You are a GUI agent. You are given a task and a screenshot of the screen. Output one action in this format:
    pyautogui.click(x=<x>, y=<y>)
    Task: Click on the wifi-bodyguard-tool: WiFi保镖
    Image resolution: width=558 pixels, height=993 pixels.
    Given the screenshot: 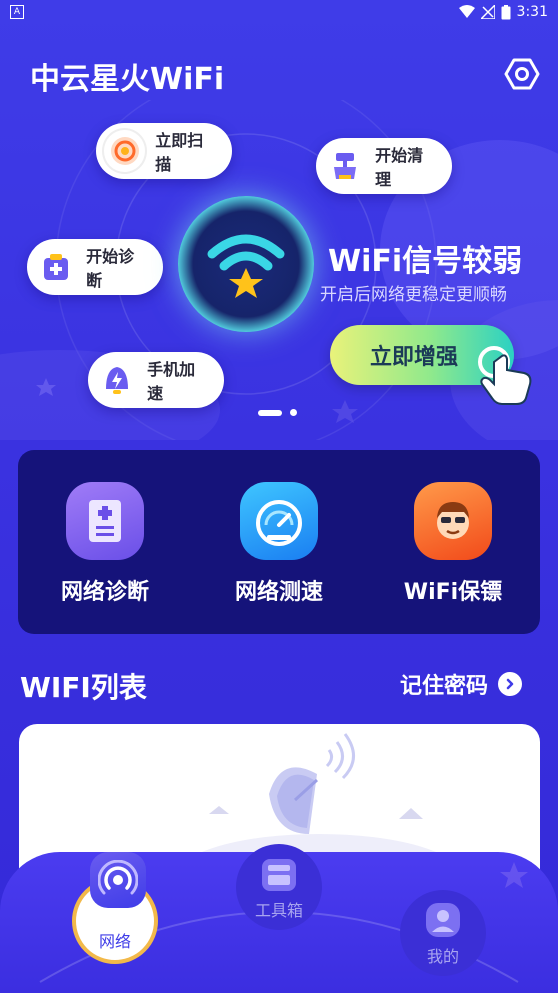 What is the action you would take?
    pyautogui.click(x=453, y=544)
    